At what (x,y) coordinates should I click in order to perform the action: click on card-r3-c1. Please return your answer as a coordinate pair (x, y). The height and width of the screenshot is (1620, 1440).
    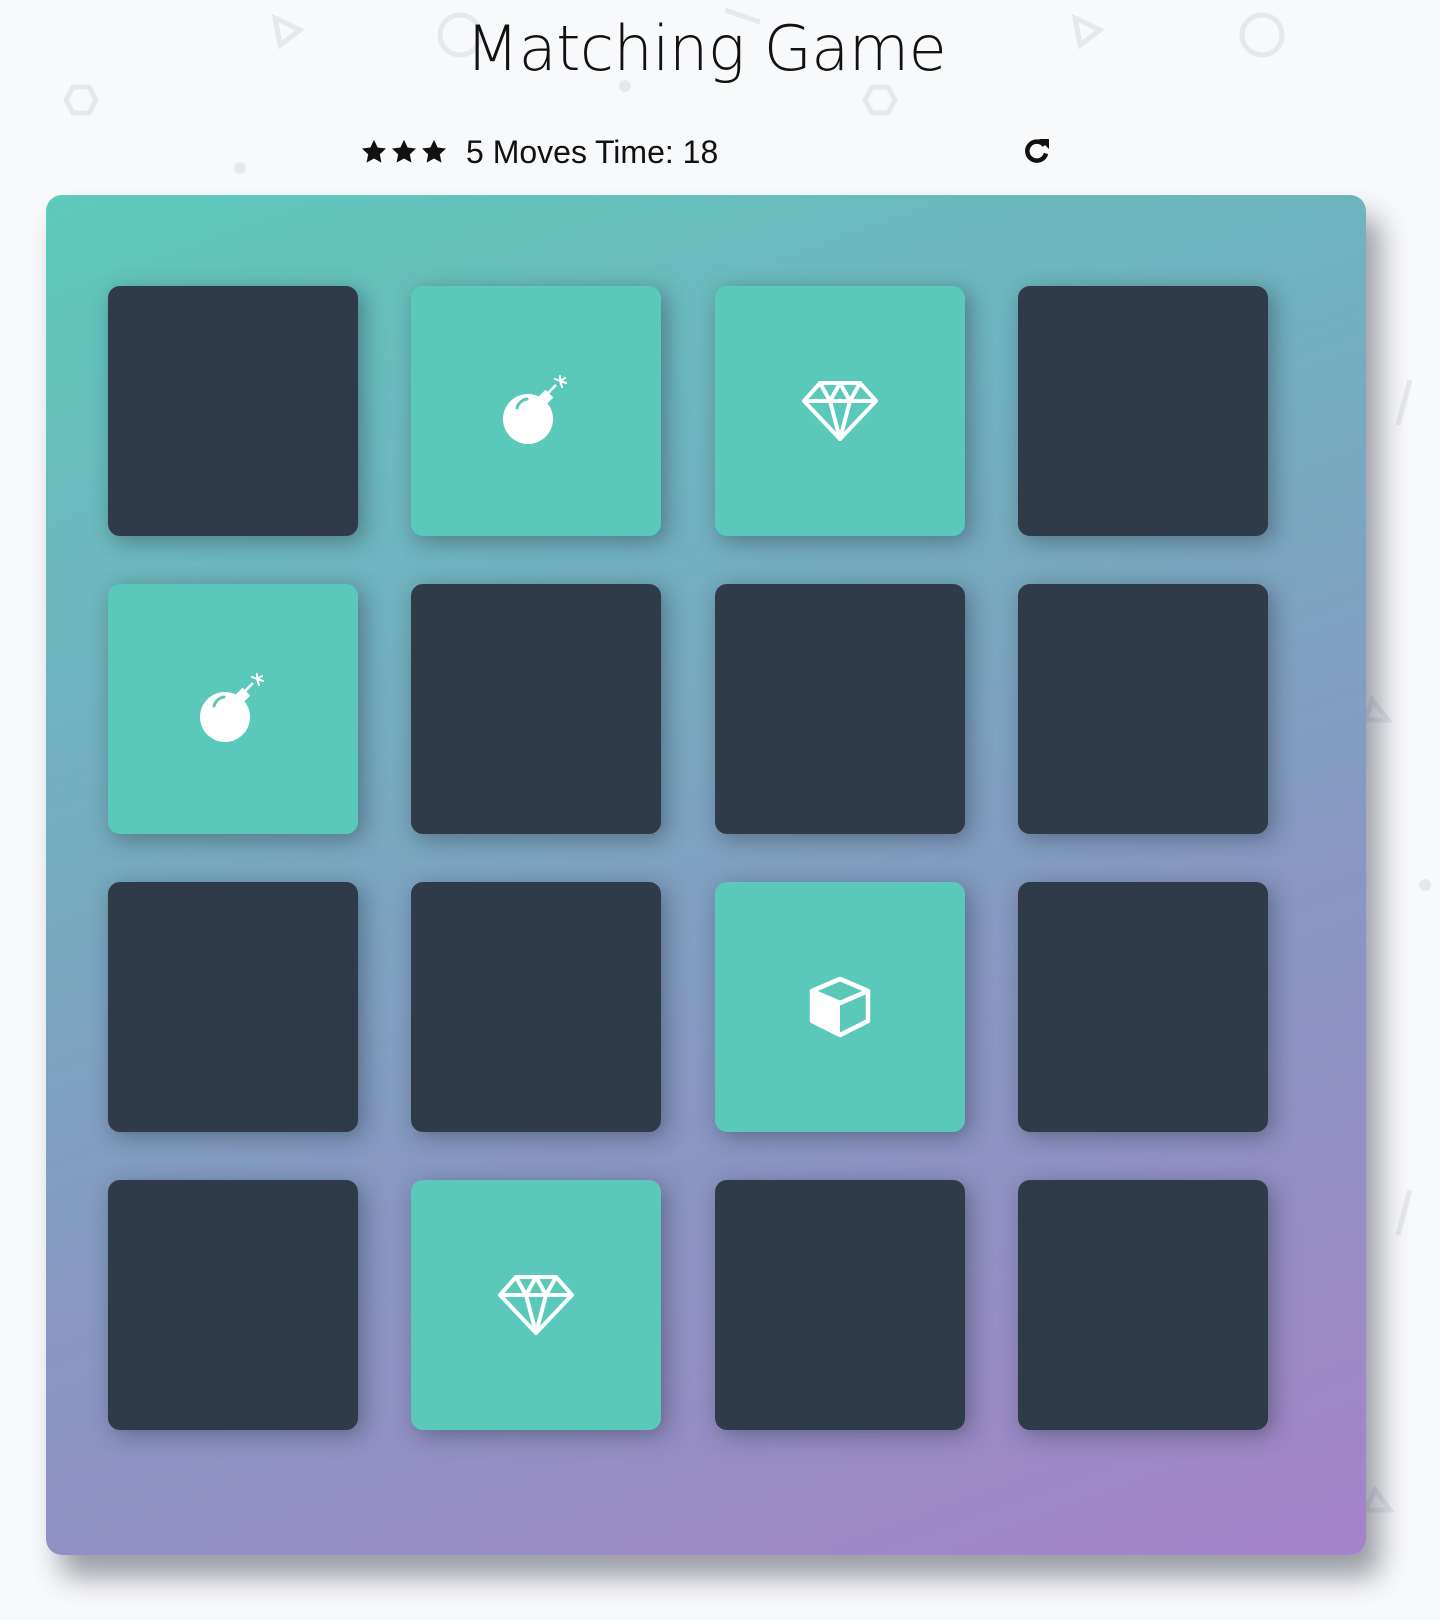
    Looking at the image, I should click on (233, 1007).